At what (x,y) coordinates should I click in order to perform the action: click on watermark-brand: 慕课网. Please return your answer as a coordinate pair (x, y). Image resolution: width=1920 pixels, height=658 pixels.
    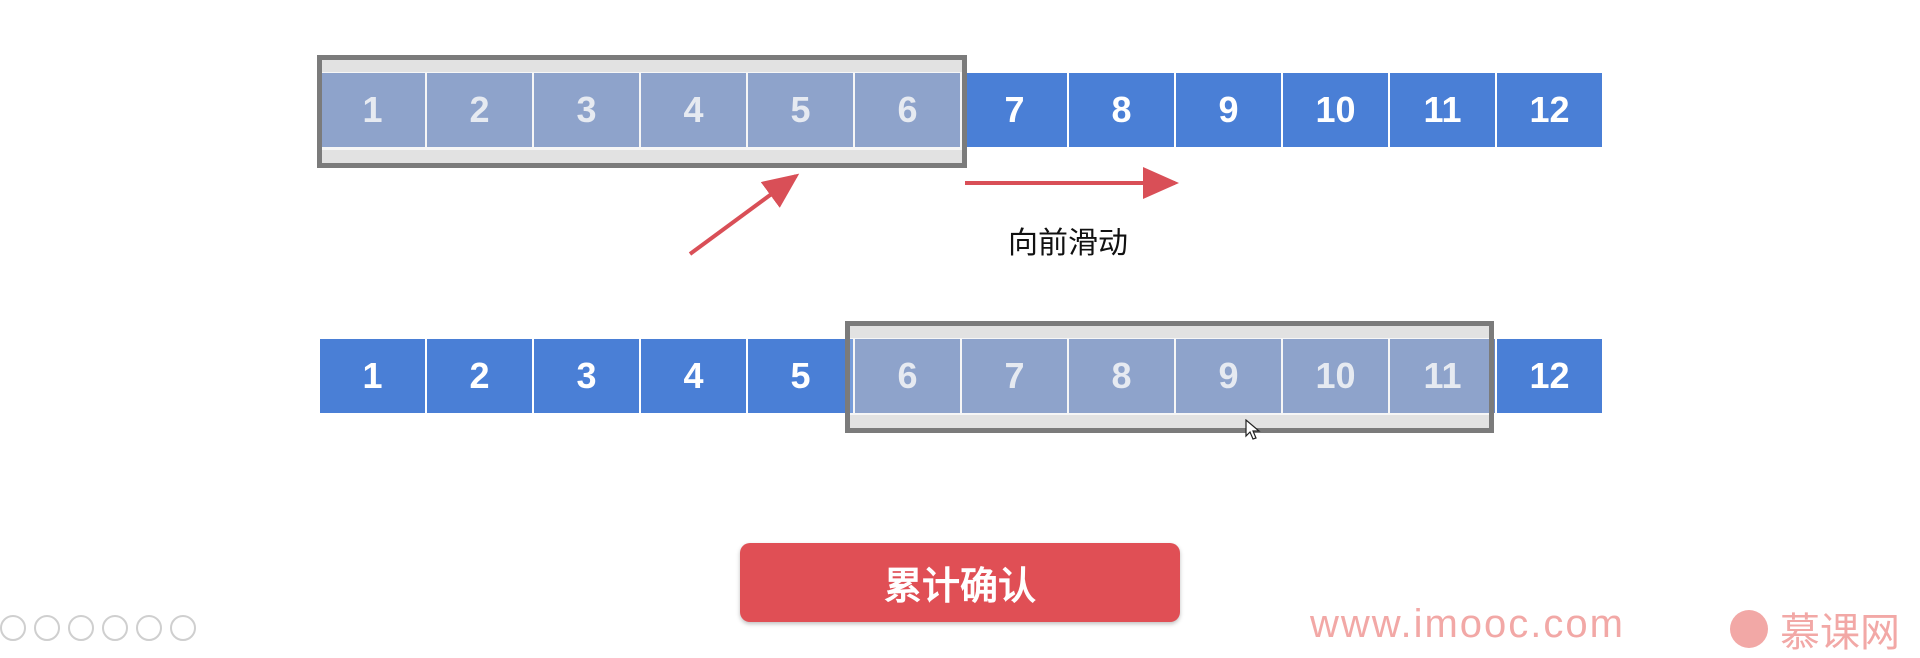
    Looking at the image, I should click on (1815, 629).